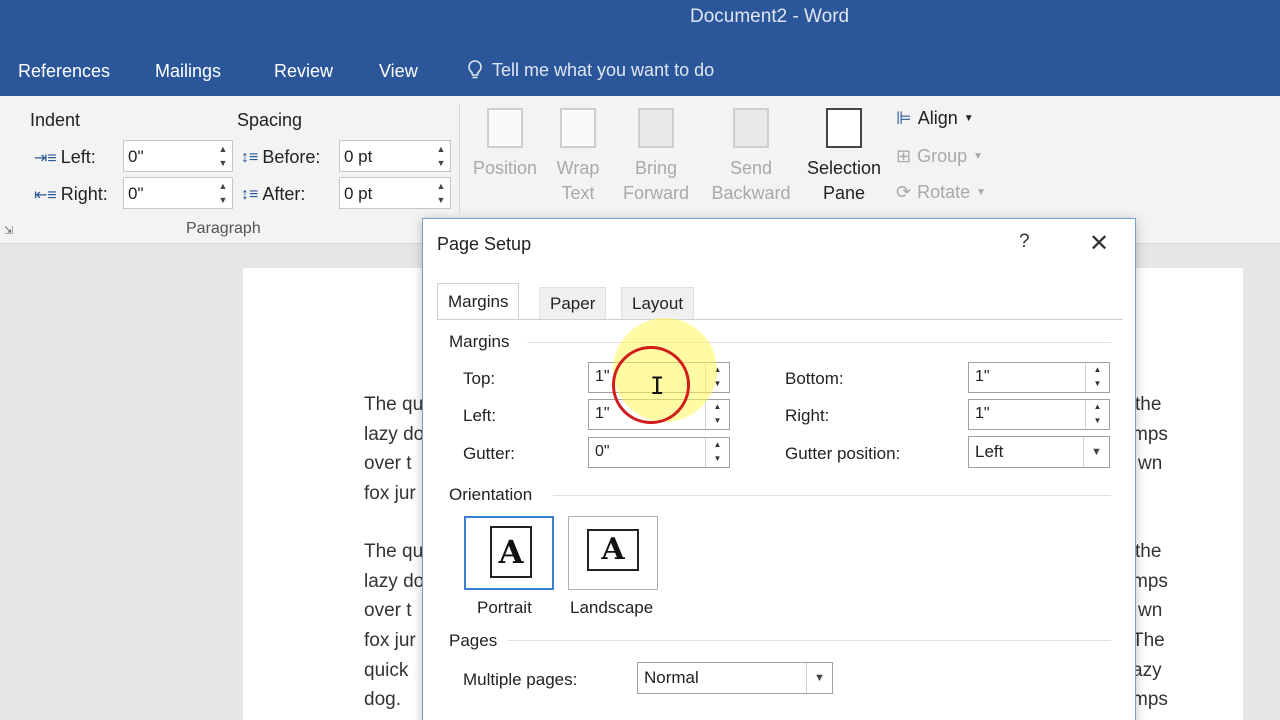  I want to click on spacing-before-input: 0 pt ▲ ▼, so click(395, 156).